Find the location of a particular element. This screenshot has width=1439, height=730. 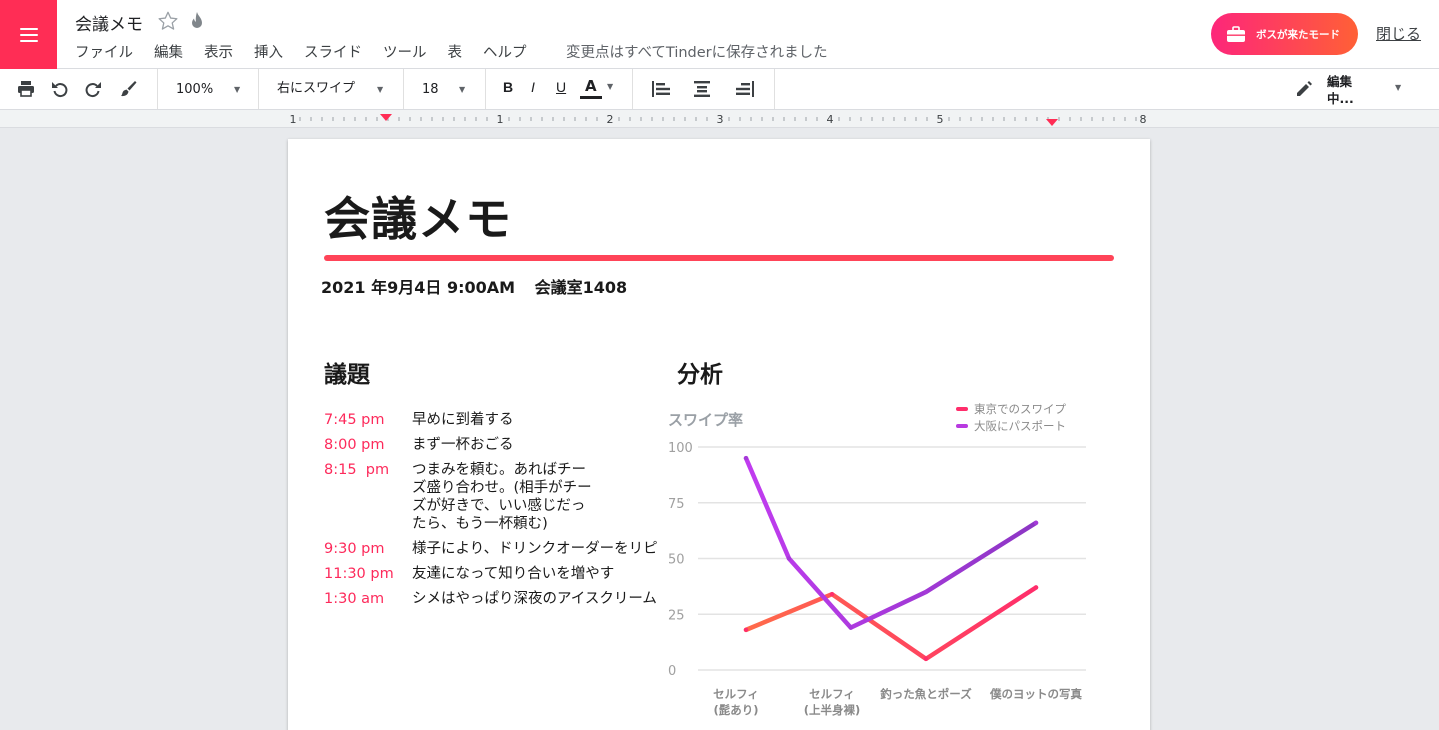

redo-icon is located at coordinates (93, 89).